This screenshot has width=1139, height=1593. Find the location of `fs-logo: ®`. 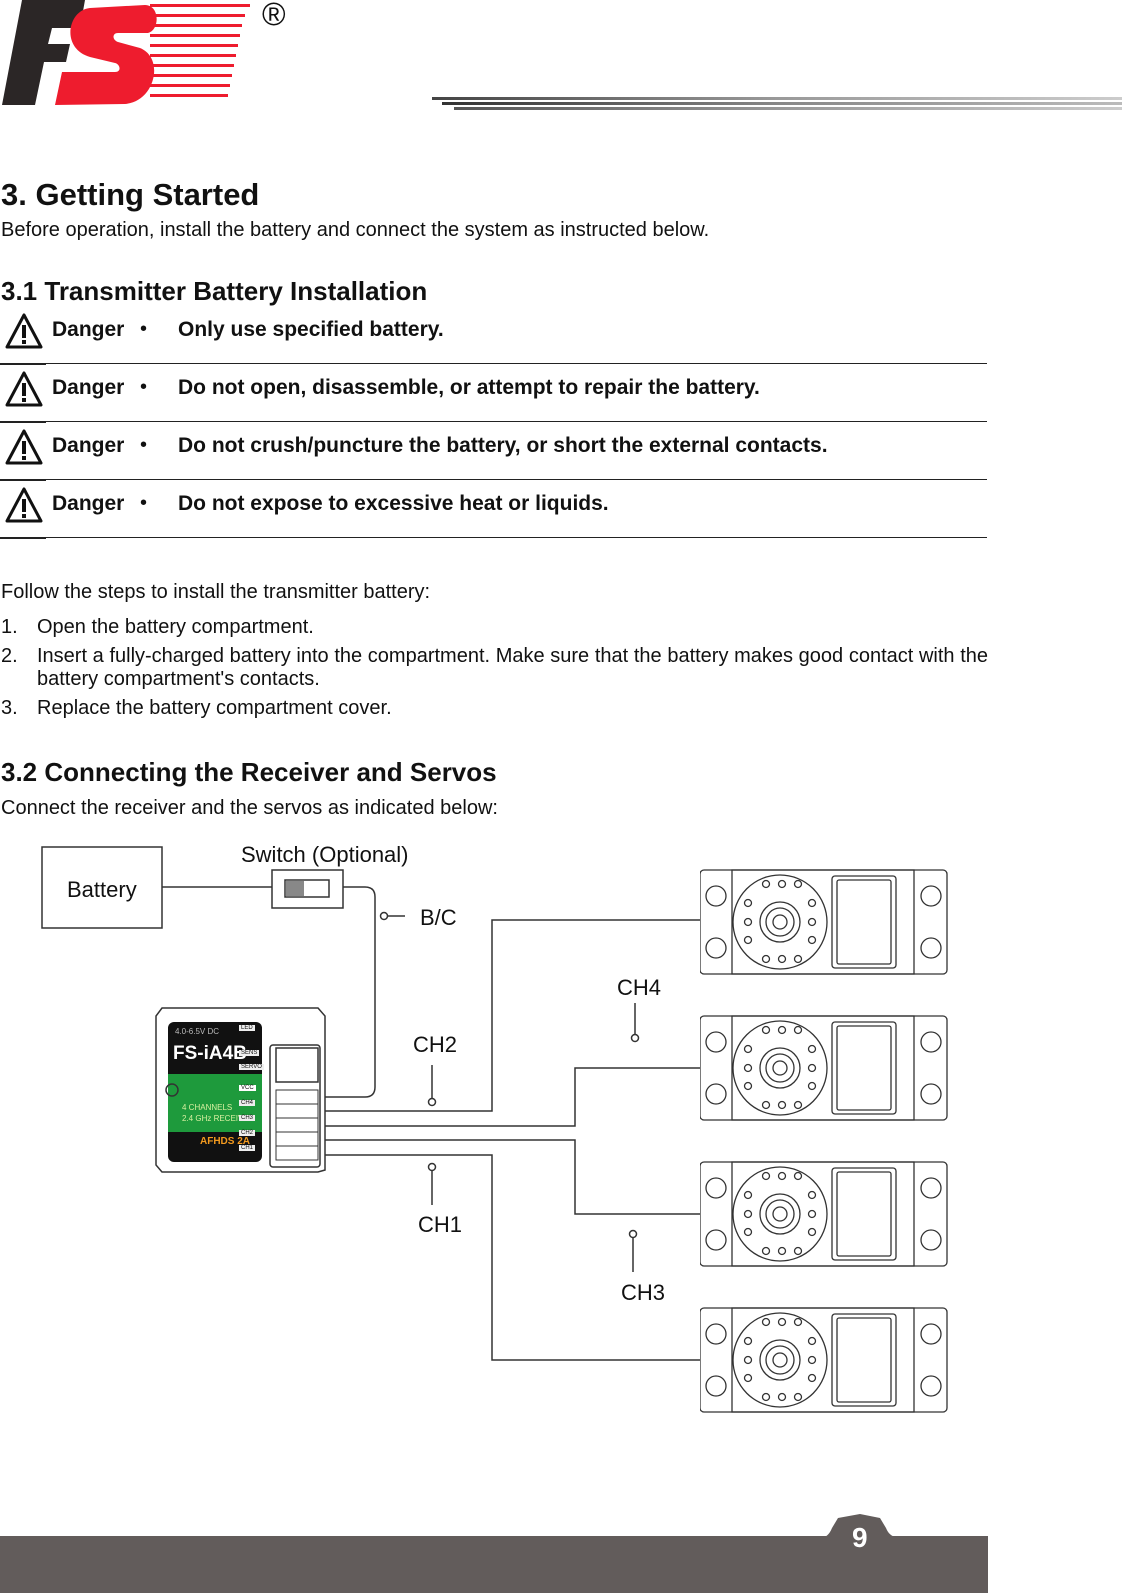

fs-logo: ® is located at coordinates (150, 58).